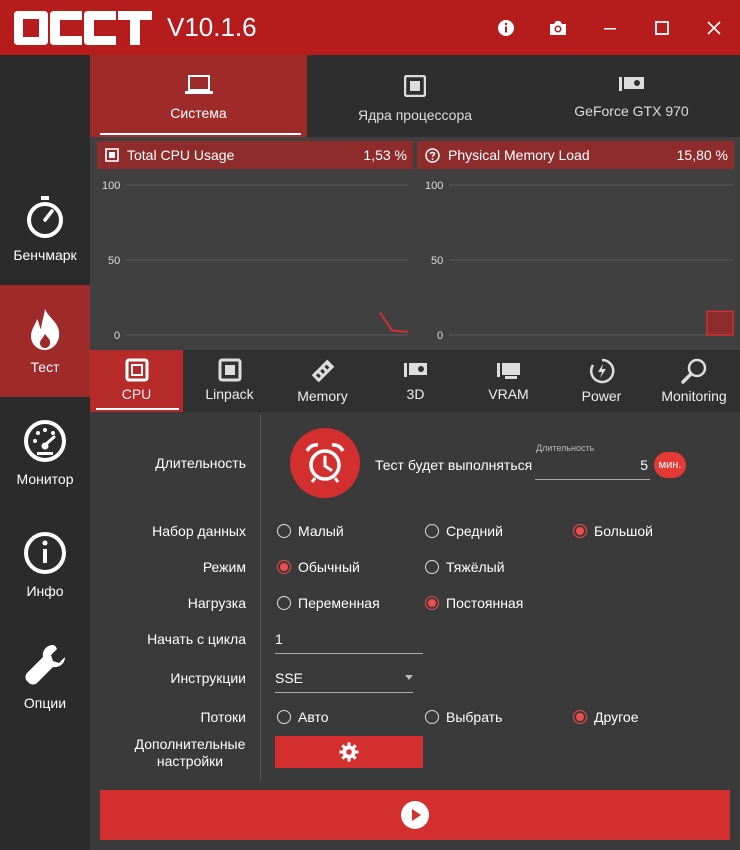 The height and width of the screenshot is (850, 740). Describe the element at coordinates (136, 370) in the screenshot. I see `cpu-square-icon` at that location.